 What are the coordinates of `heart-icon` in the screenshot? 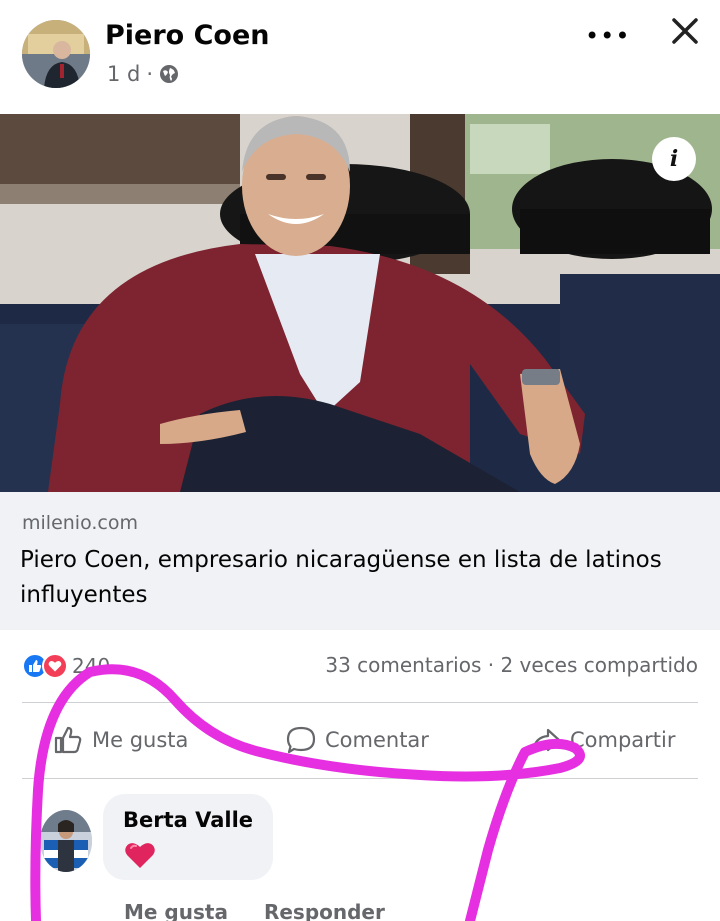 It's located at (140, 855).